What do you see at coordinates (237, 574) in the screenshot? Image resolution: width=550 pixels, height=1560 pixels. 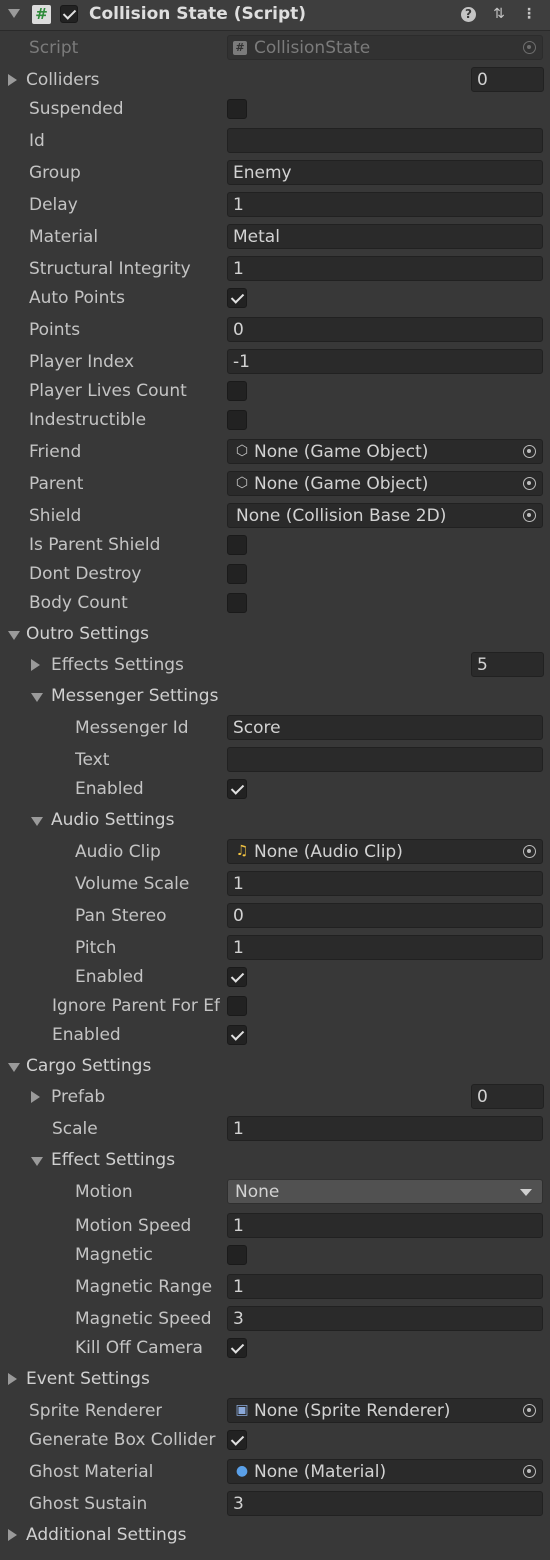 I see `dont-destroy-checkbox` at bounding box center [237, 574].